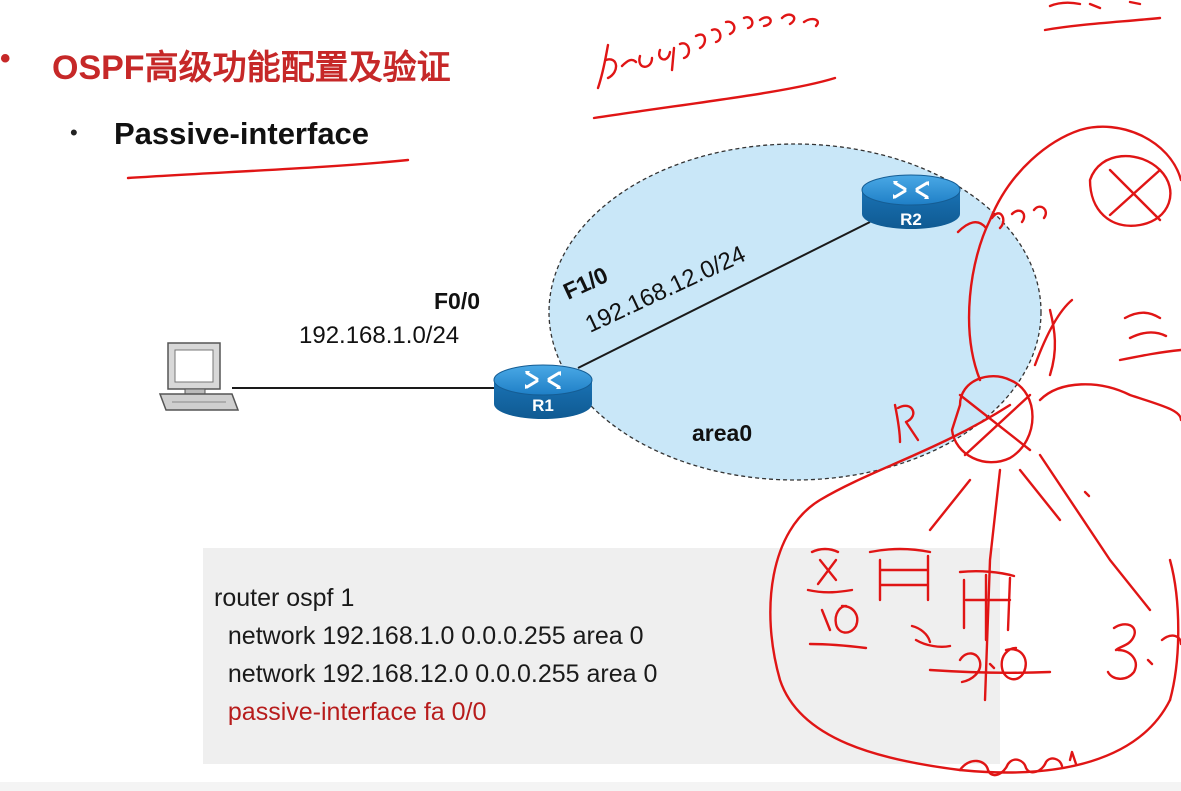  I want to click on area0-label: area0, so click(722, 433).